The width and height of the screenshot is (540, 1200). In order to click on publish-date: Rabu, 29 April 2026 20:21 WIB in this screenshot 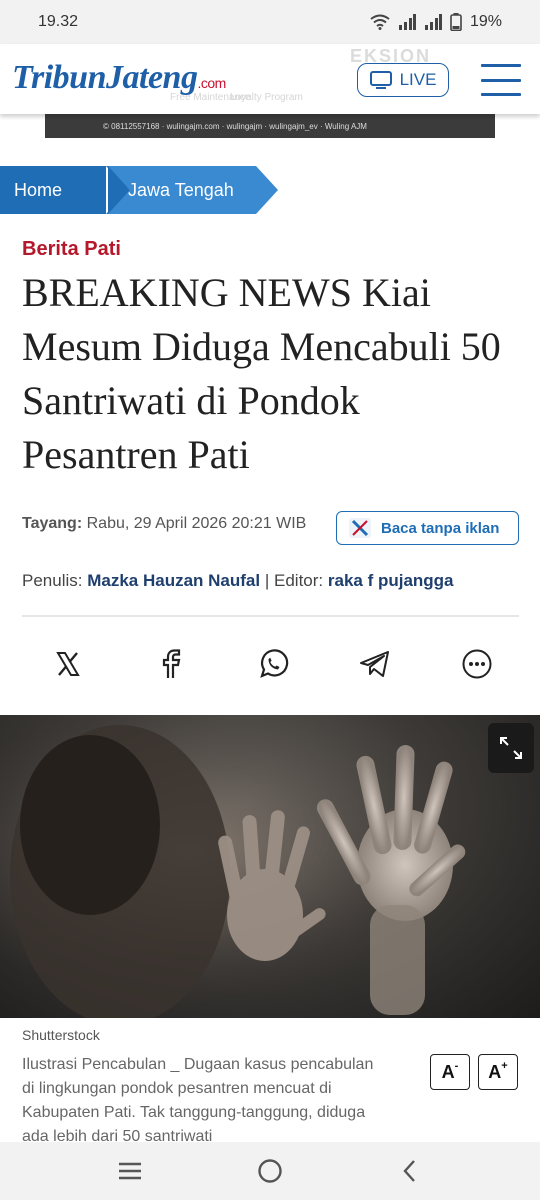, I will do `click(196, 523)`.